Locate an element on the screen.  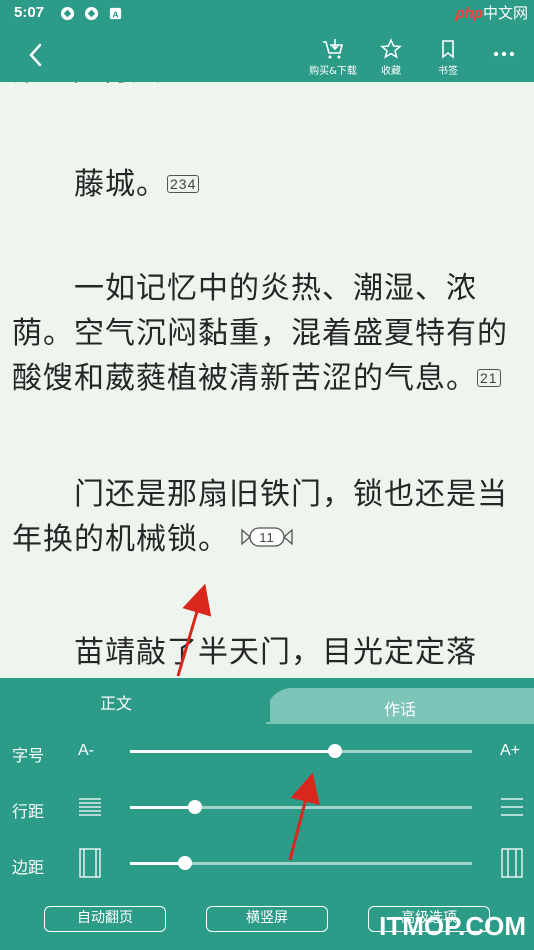
bookmark-icon is located at coordinates (448, 49).